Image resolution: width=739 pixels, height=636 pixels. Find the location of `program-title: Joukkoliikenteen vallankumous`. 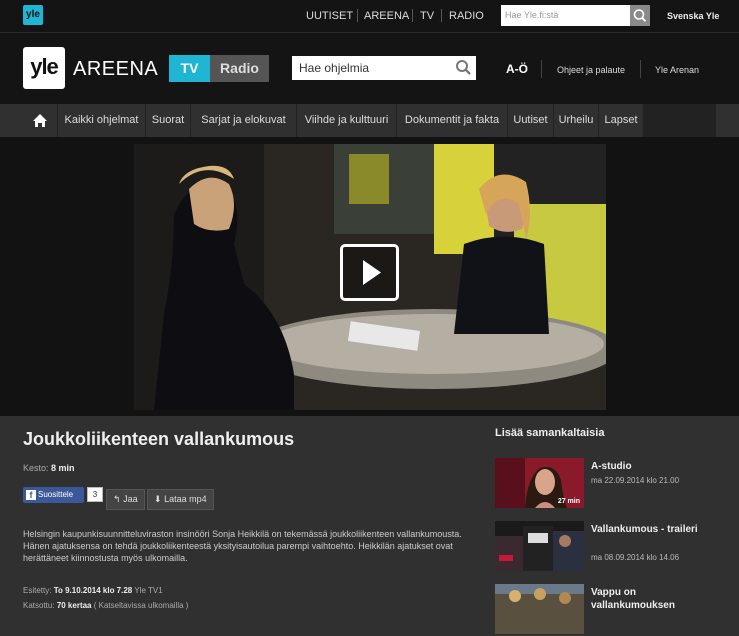

program-title: Joukkoliikenteen vallankumous is located at coordinates (159, 439).